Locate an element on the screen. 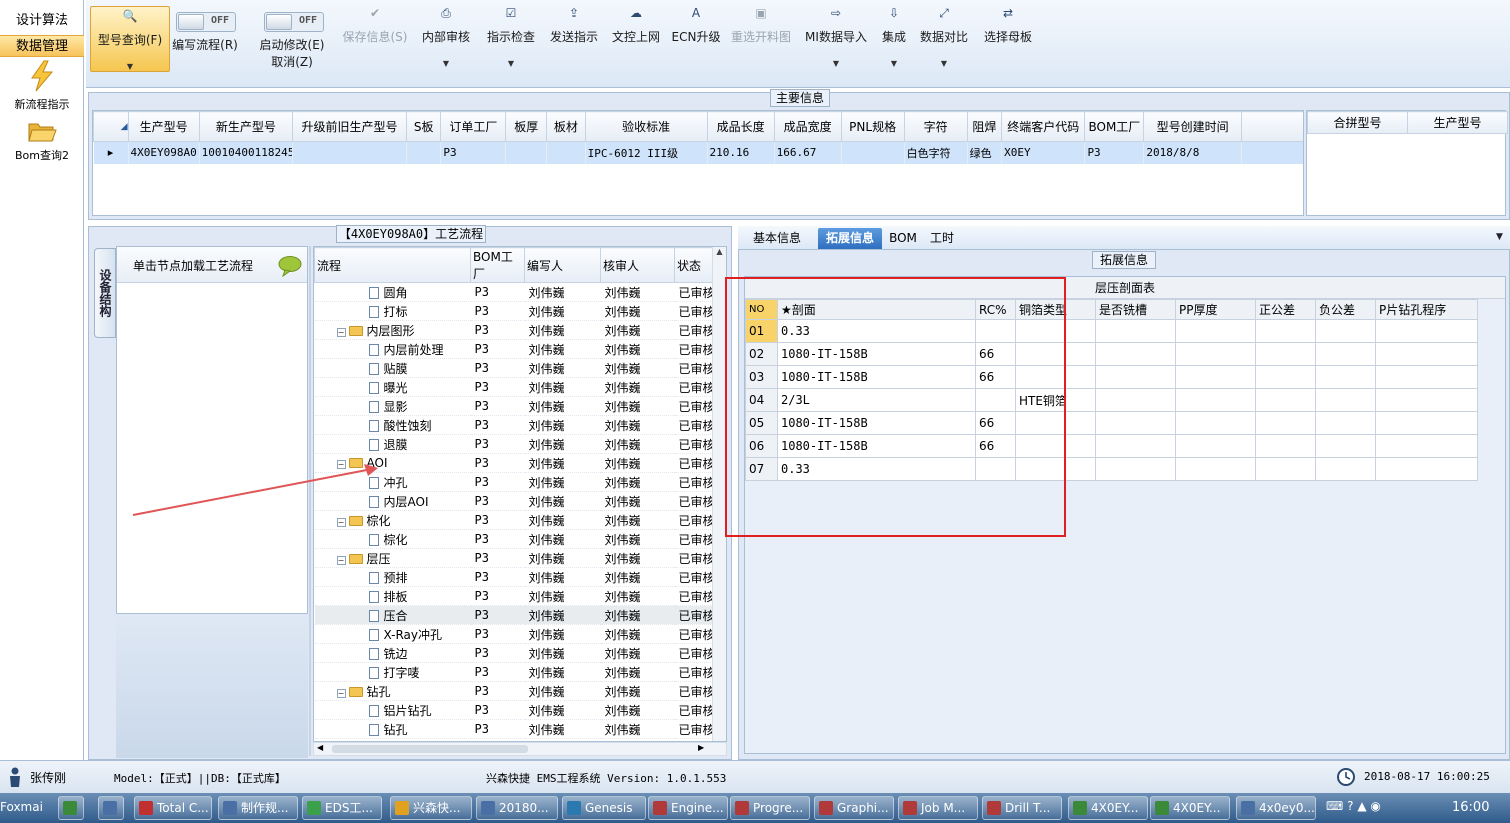 The image size is (1510, 823). scroll-right-icon: ▶ is located at coordinates (701, 747).